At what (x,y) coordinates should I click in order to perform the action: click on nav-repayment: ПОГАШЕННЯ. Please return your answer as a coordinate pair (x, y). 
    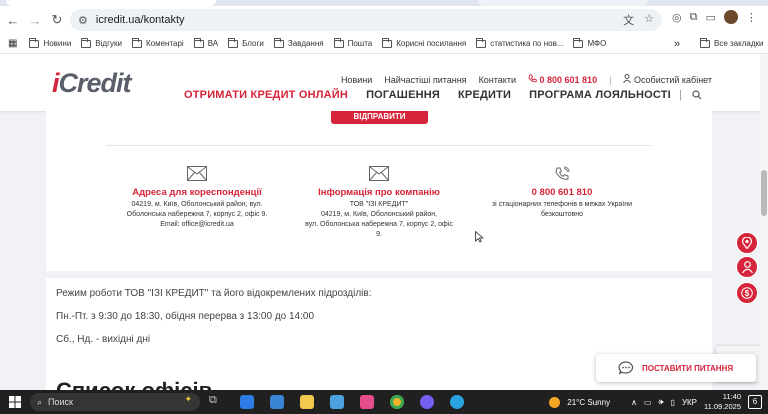
    Looking at the image, I should click on (403, 95).